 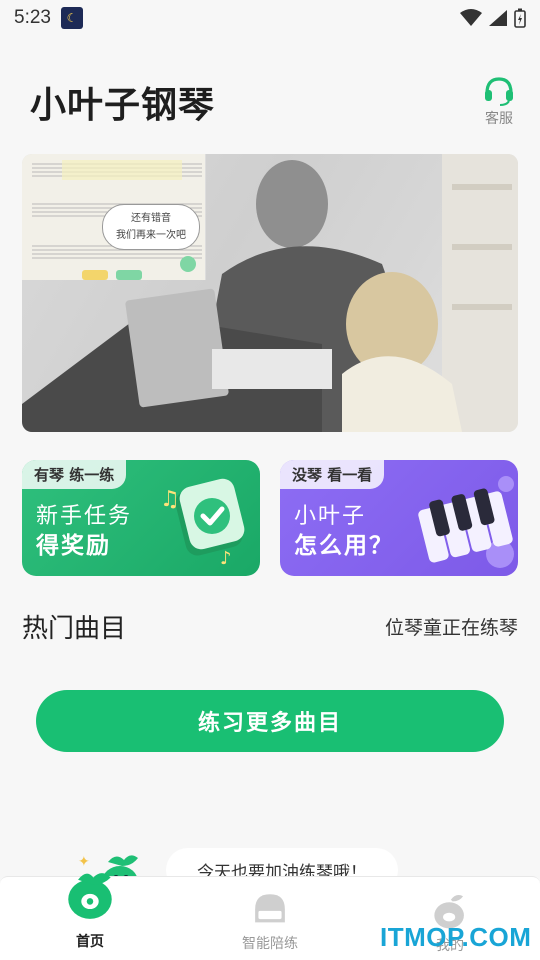 What do you see at coordinates (32, 17) in the screenshot?
I see `status-time: 5:23` at bounding box center [32, 17].